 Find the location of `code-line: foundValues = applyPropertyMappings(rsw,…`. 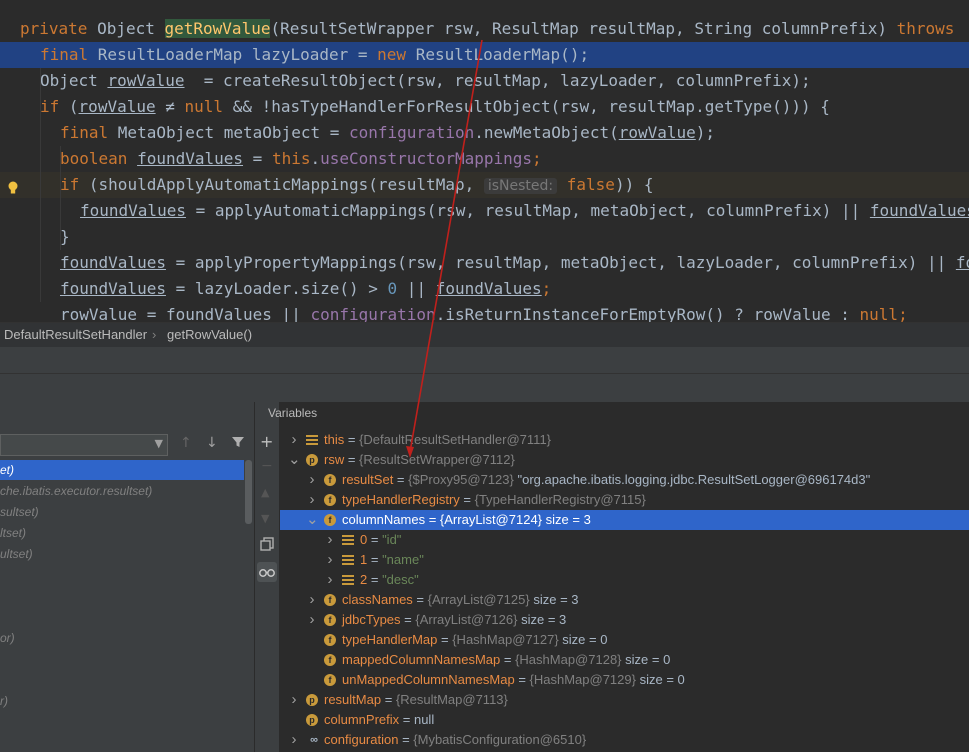

code-line: foundValues = applyPropertyMappings(rsw,… is located at coordinates (484, 263).